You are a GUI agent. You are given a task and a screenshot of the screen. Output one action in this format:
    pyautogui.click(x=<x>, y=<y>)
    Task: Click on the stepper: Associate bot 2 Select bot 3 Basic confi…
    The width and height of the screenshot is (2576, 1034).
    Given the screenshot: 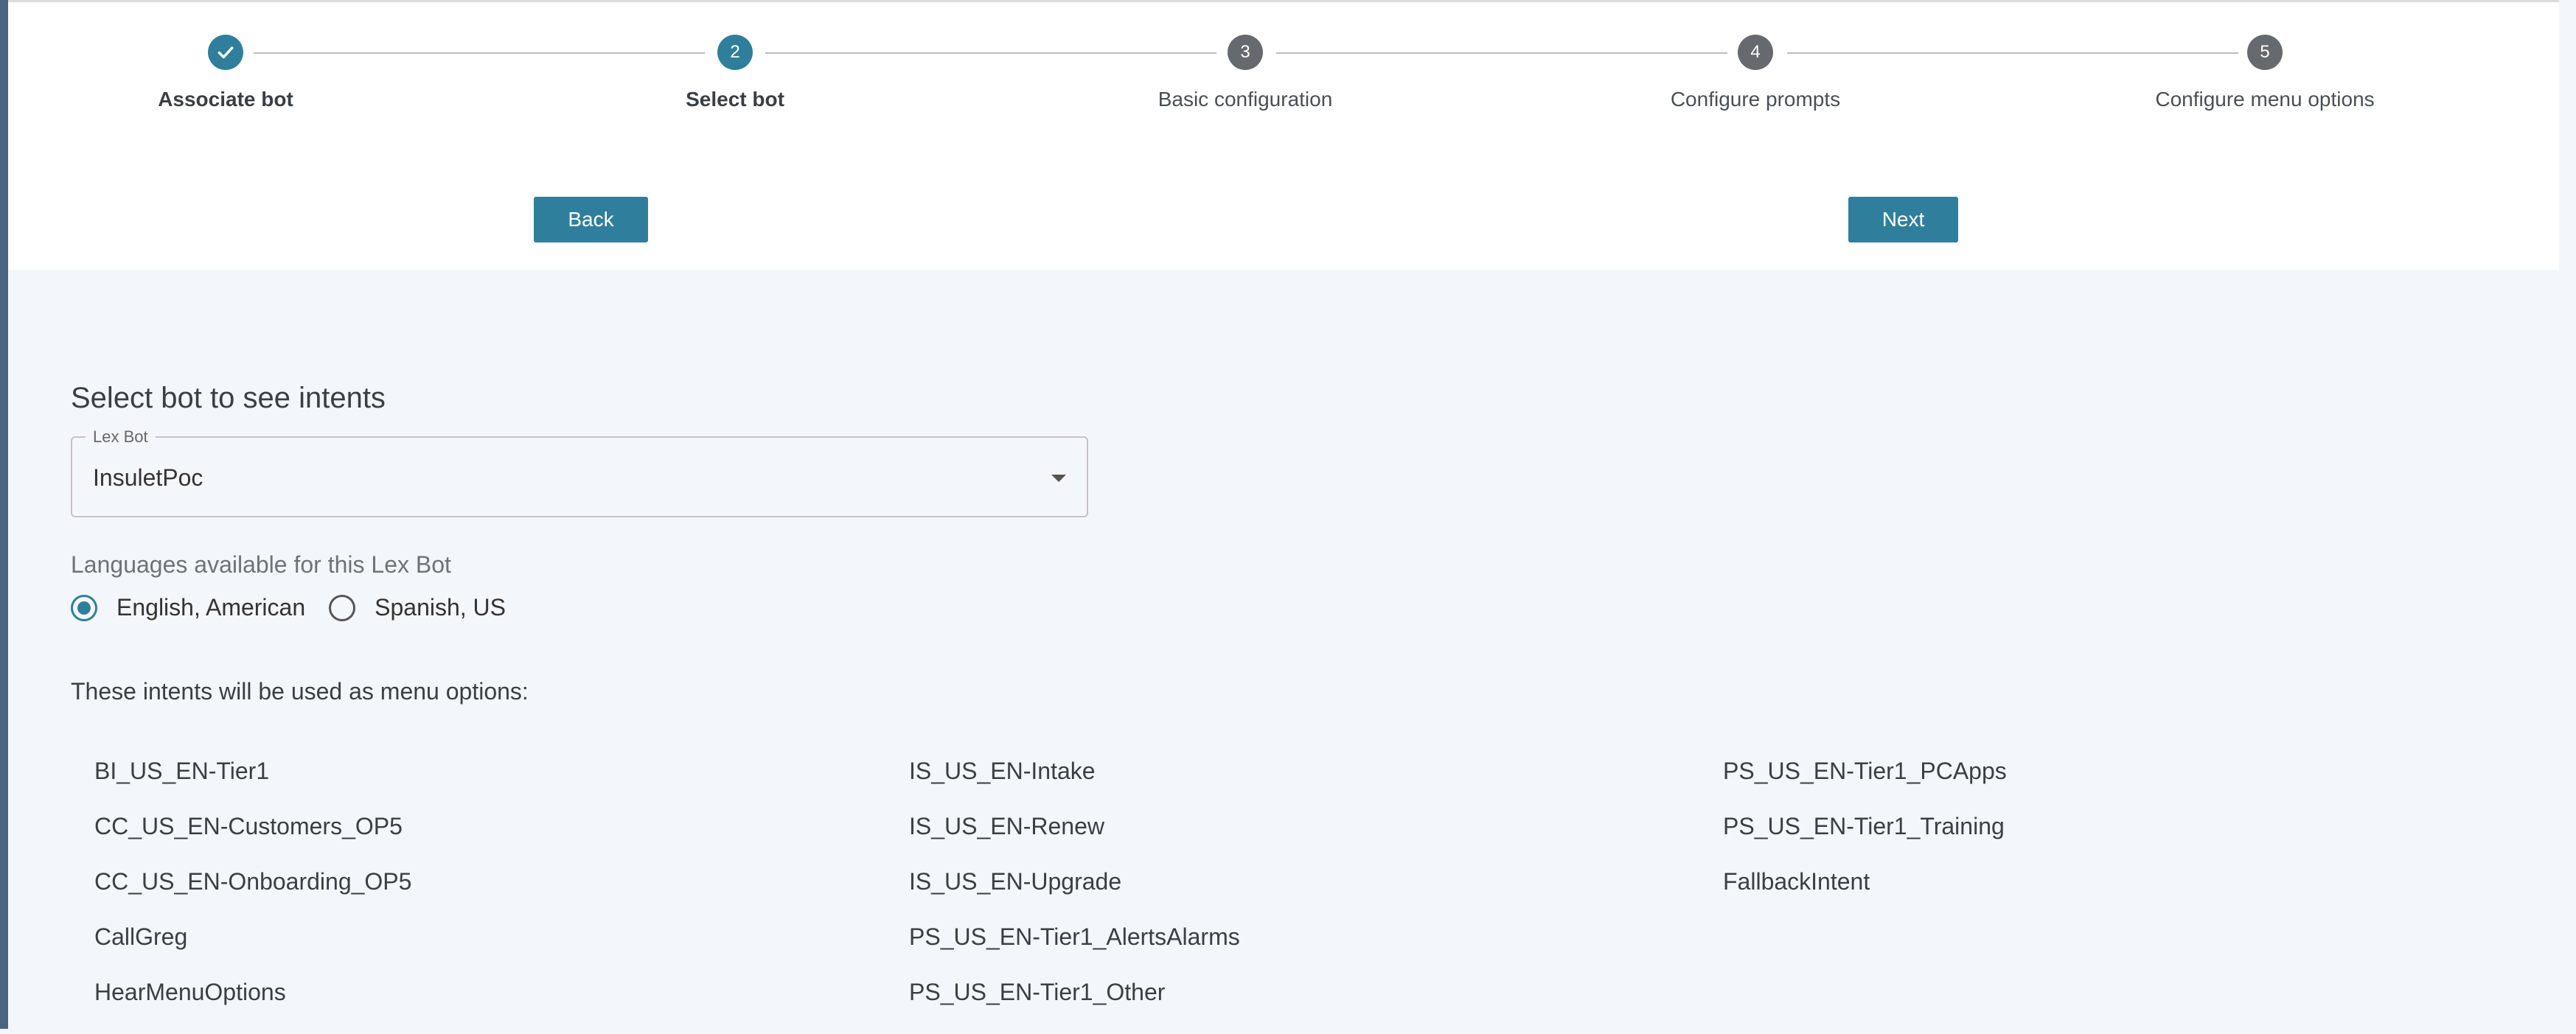 What is the action you would take?
    pyautogui.click(x=1283, y=76)
    